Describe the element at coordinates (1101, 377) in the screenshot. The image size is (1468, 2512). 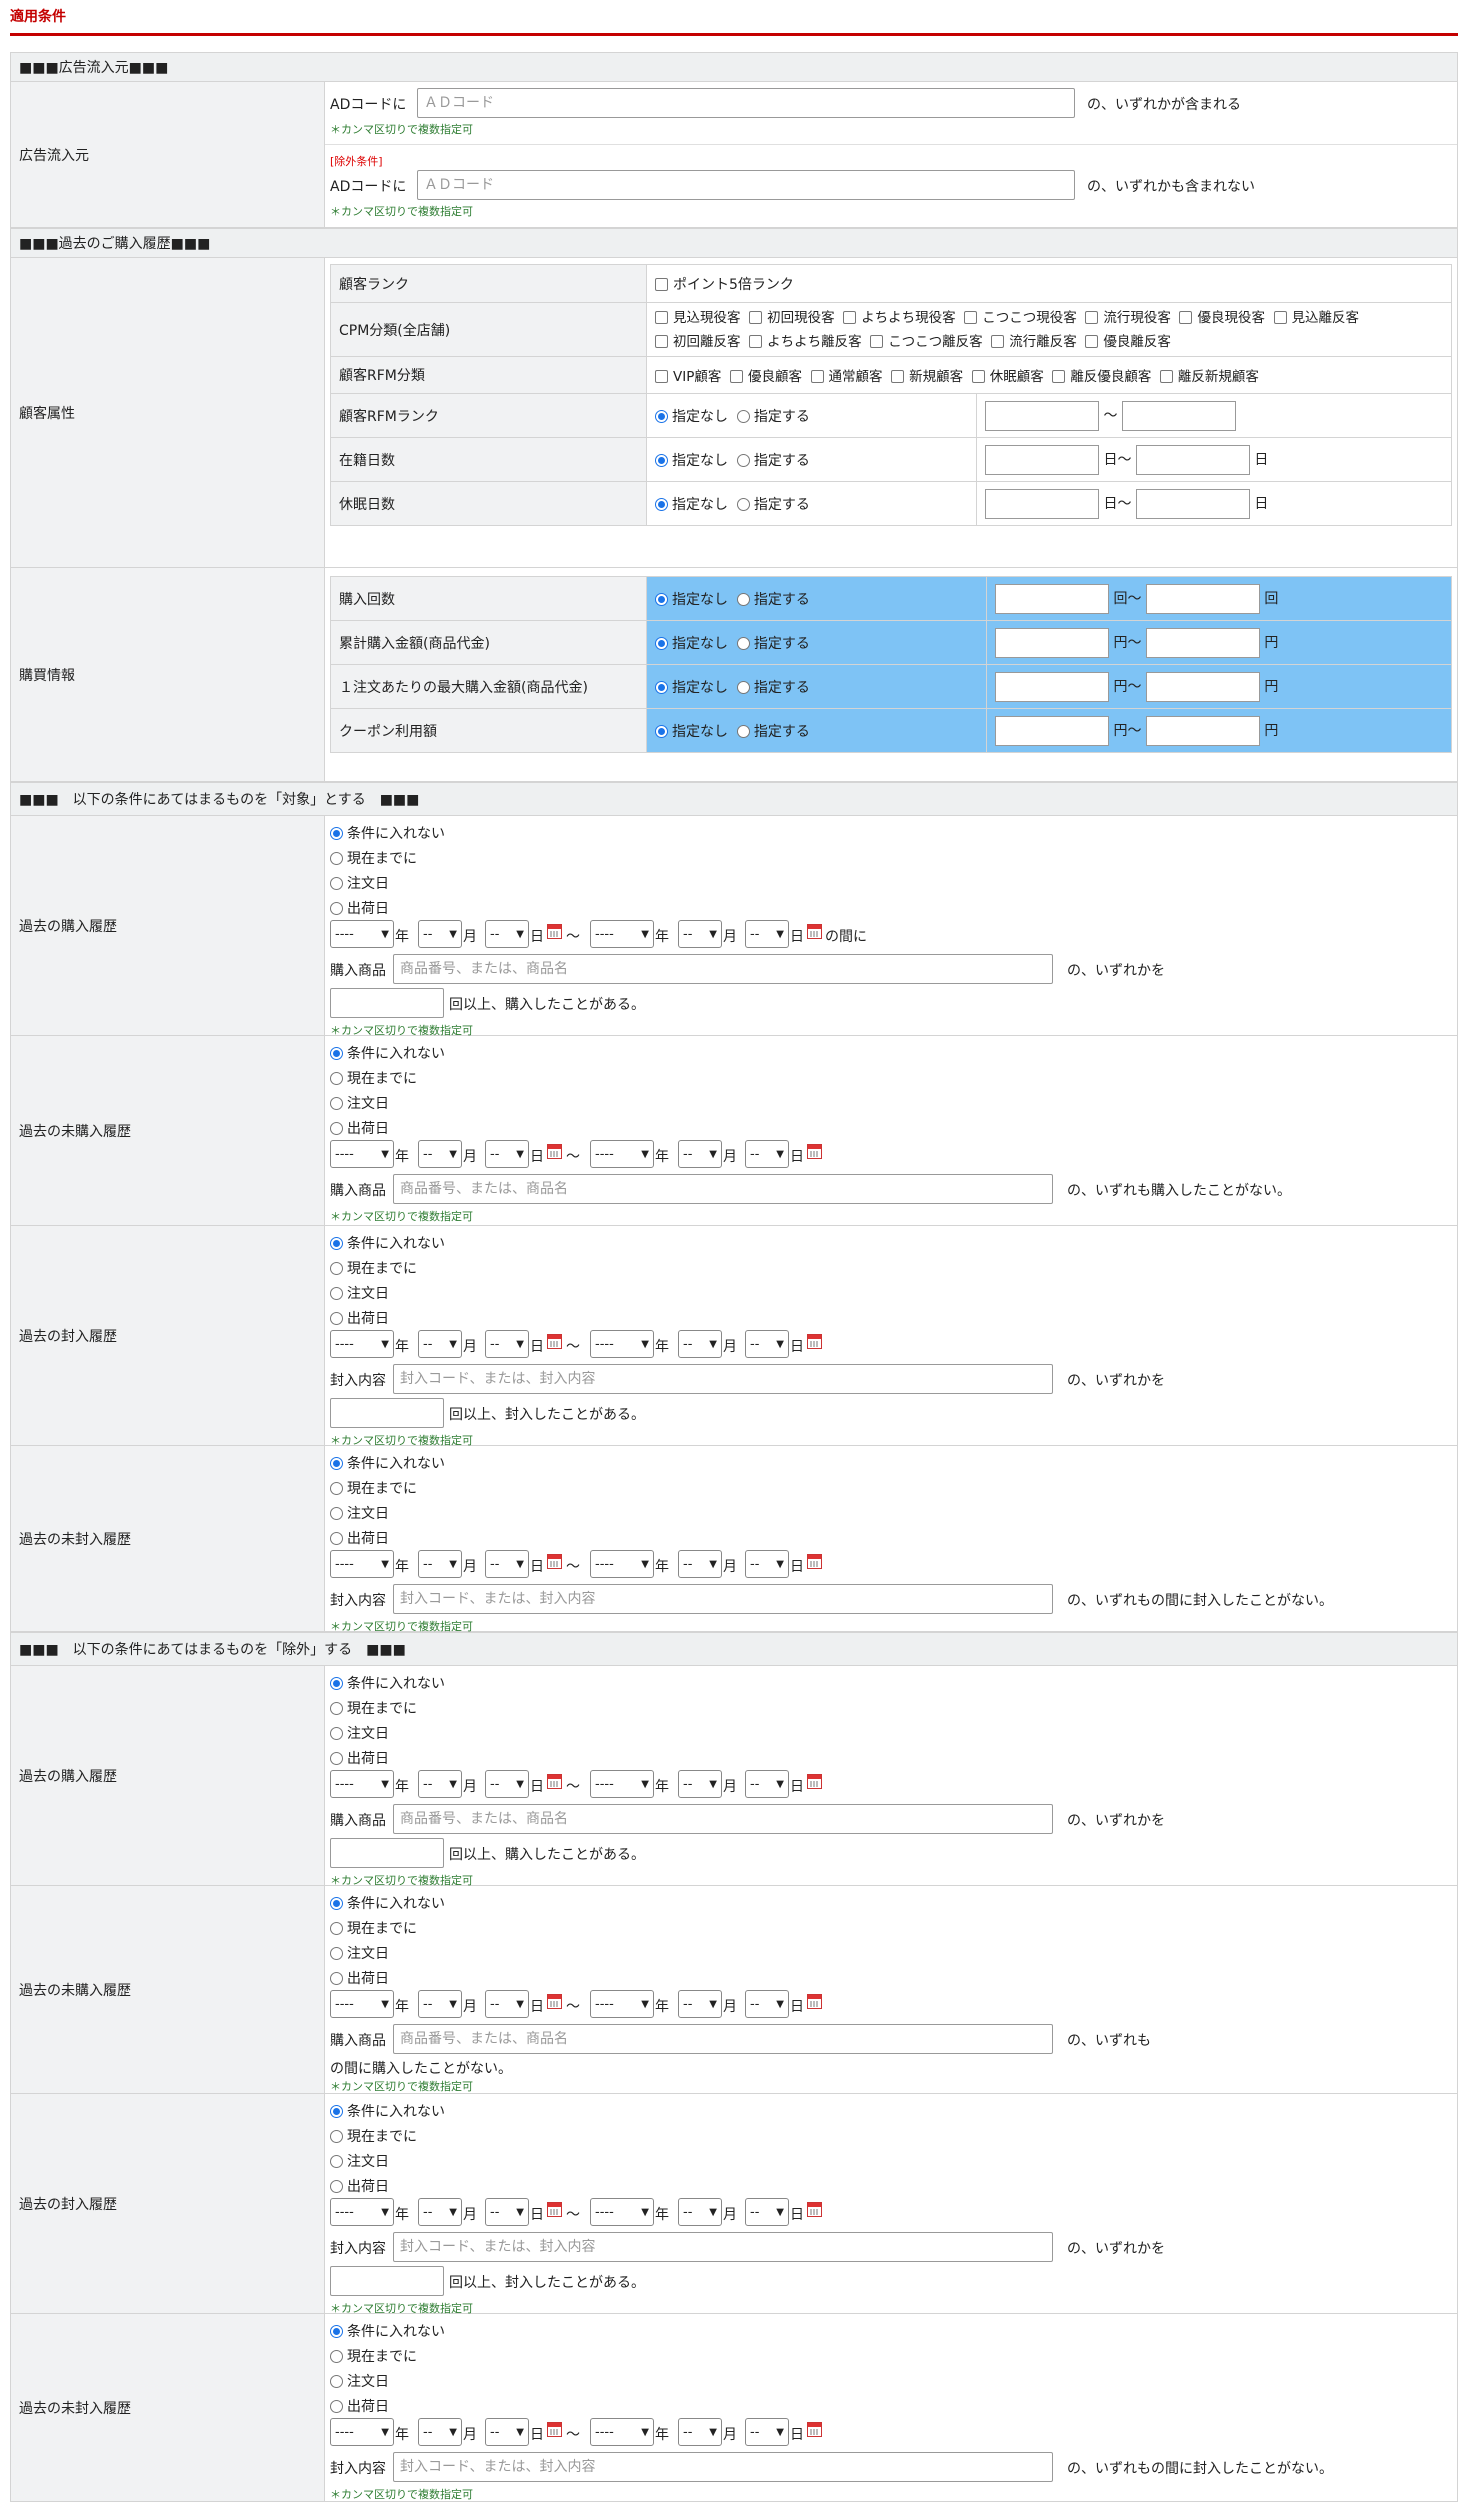
I see `rfm-option: 離反優良顧客` at that location.